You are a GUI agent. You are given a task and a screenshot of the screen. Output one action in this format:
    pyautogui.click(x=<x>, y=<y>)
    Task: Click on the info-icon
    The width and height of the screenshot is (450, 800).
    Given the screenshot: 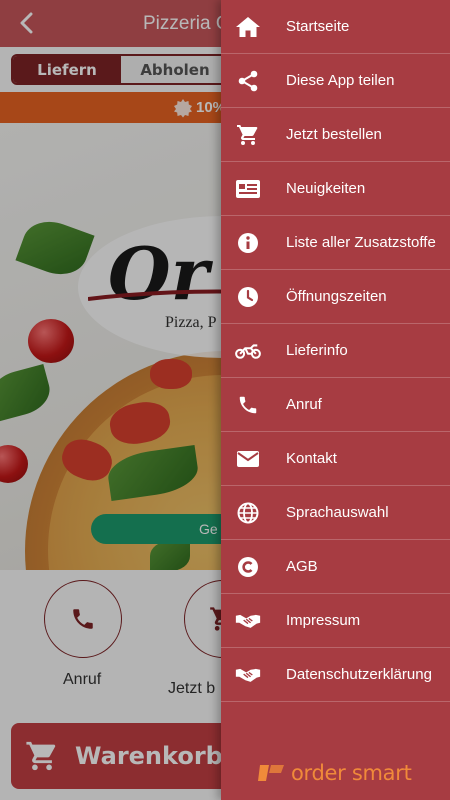 What is the action you would take?
    pyautogui.click(x=248, y=243)
    